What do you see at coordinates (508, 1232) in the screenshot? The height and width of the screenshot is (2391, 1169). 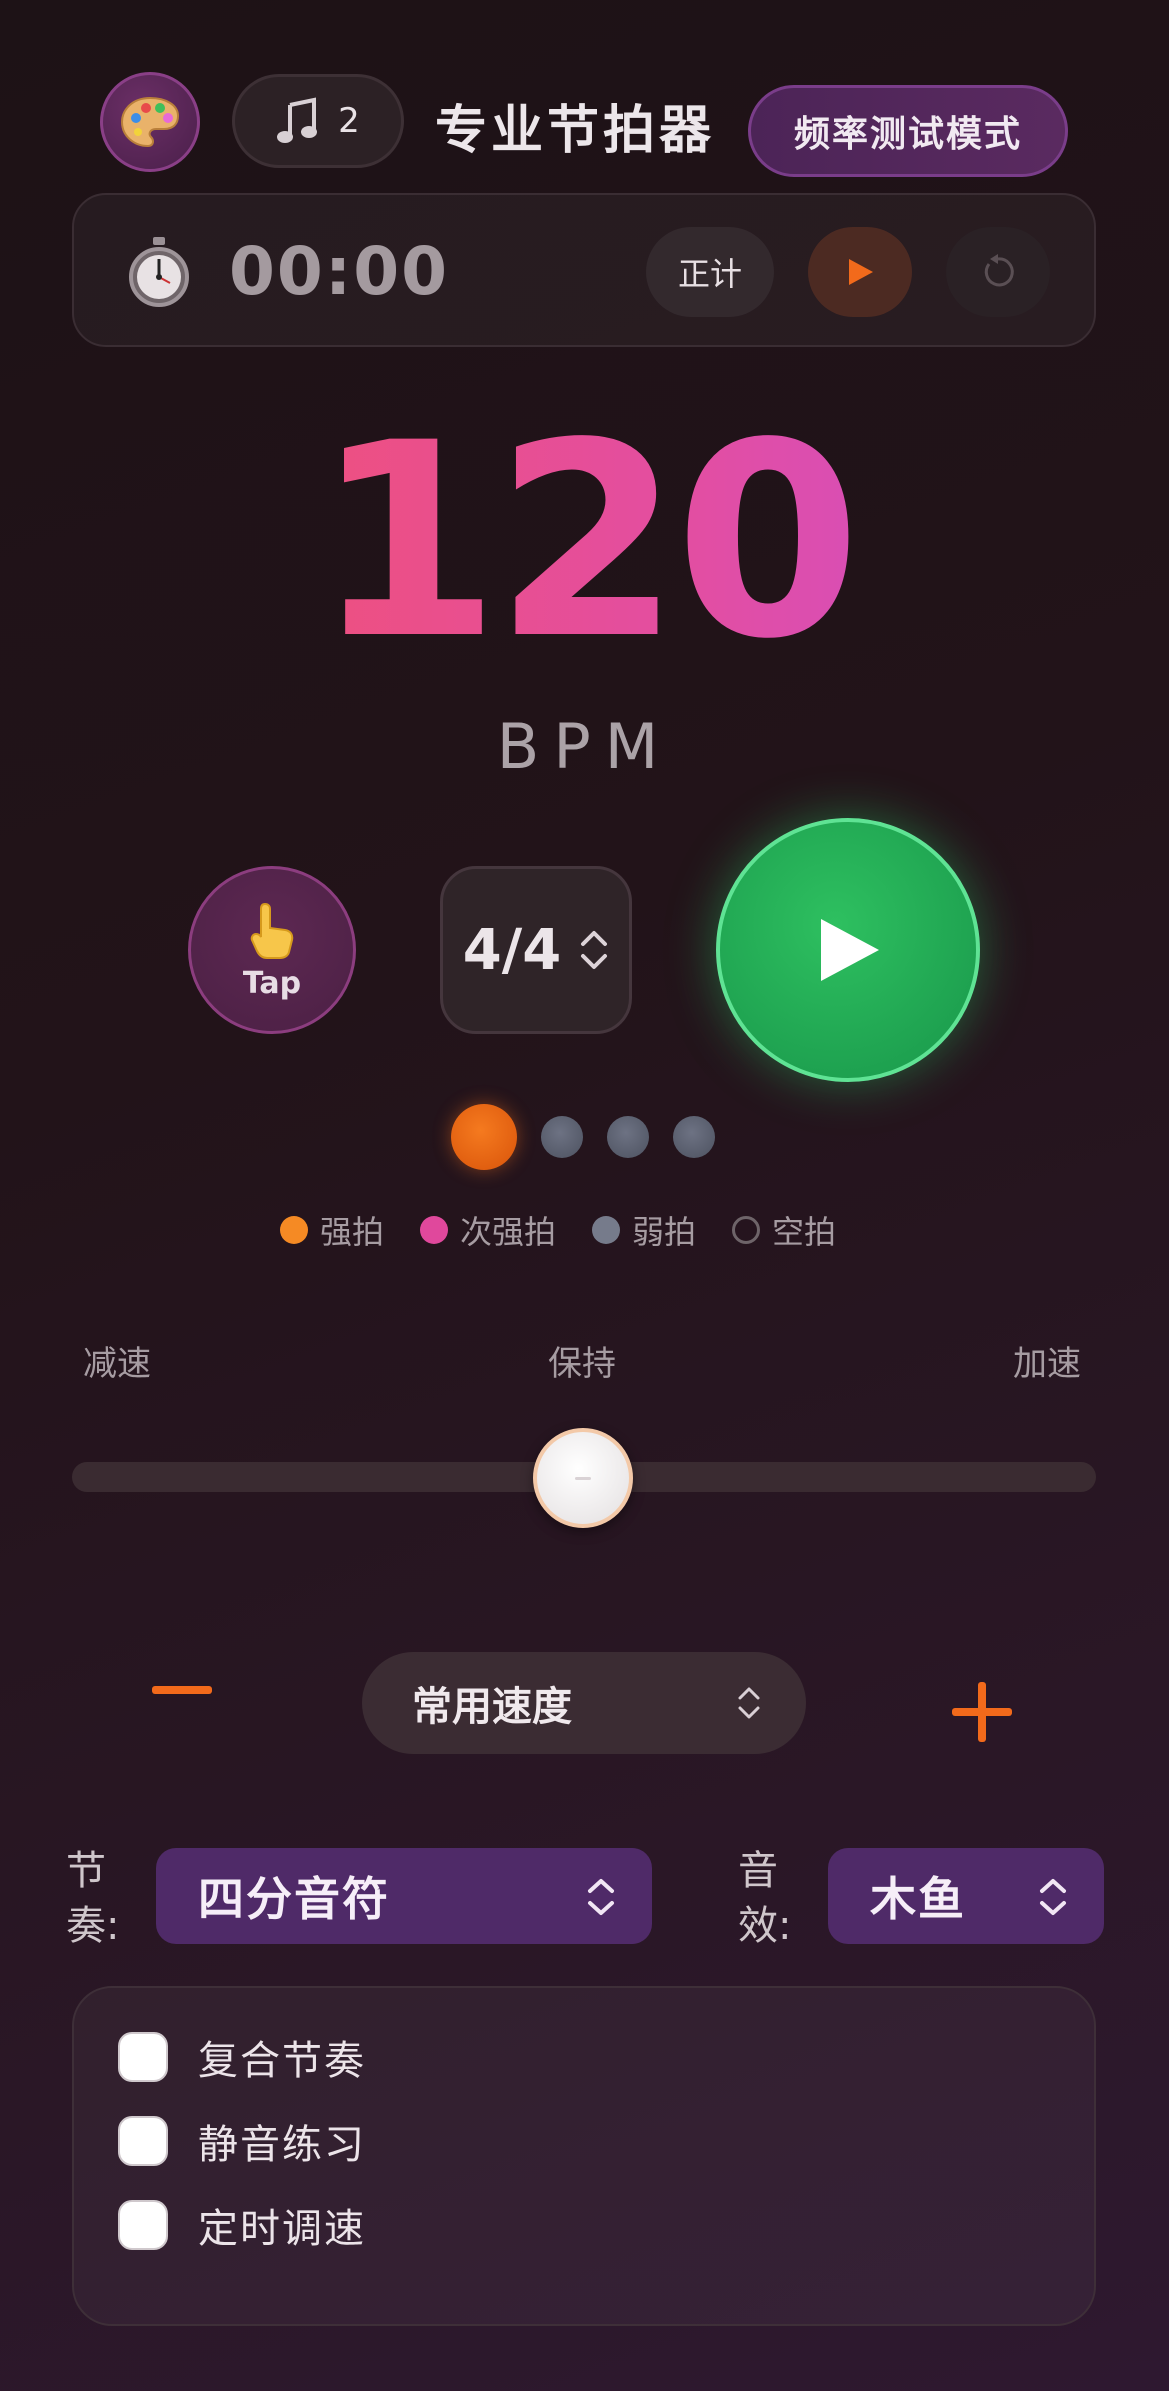 I see `legend-label: 次强拍` at bounding box center [508, 1232].